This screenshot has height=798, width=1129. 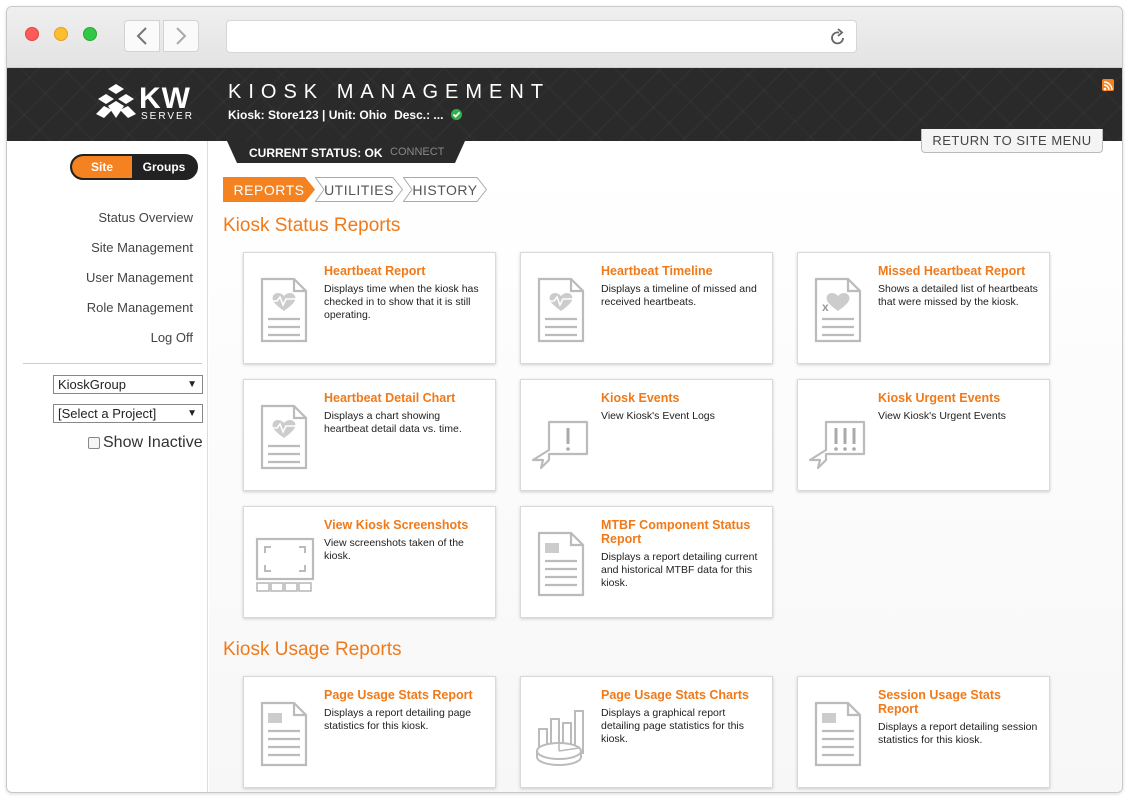 I want to click on card-description: View Kiosk's Event Logs, so click(x=658, y=416).